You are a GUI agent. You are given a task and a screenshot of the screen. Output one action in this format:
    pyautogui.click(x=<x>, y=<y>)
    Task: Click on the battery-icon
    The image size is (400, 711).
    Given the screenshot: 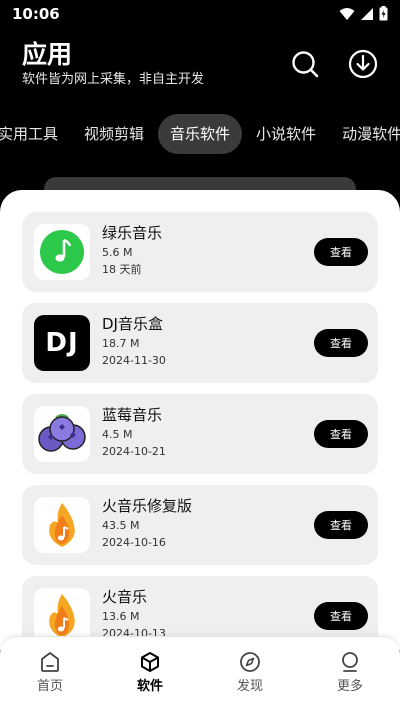 What is the action you would take?
    pyautogui.click(x=383, y=13)
    